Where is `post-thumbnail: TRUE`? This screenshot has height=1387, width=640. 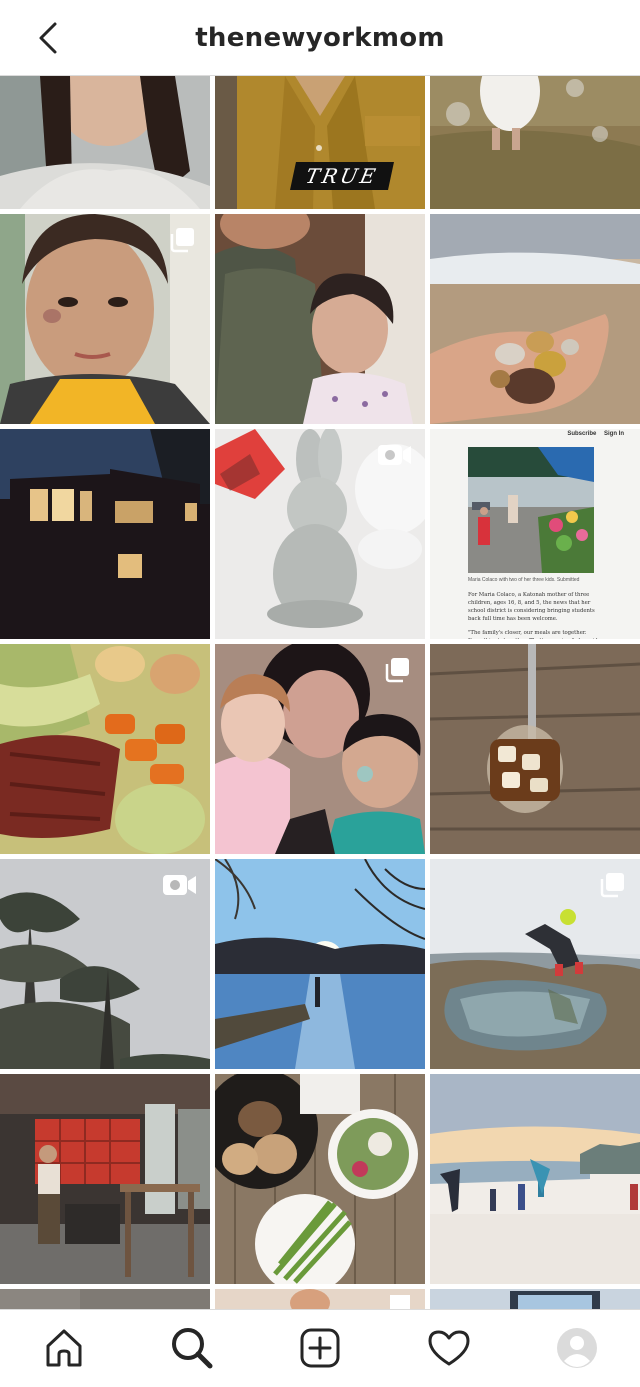
post-thumbnail: TRUE is located at coordinates (320, 142).